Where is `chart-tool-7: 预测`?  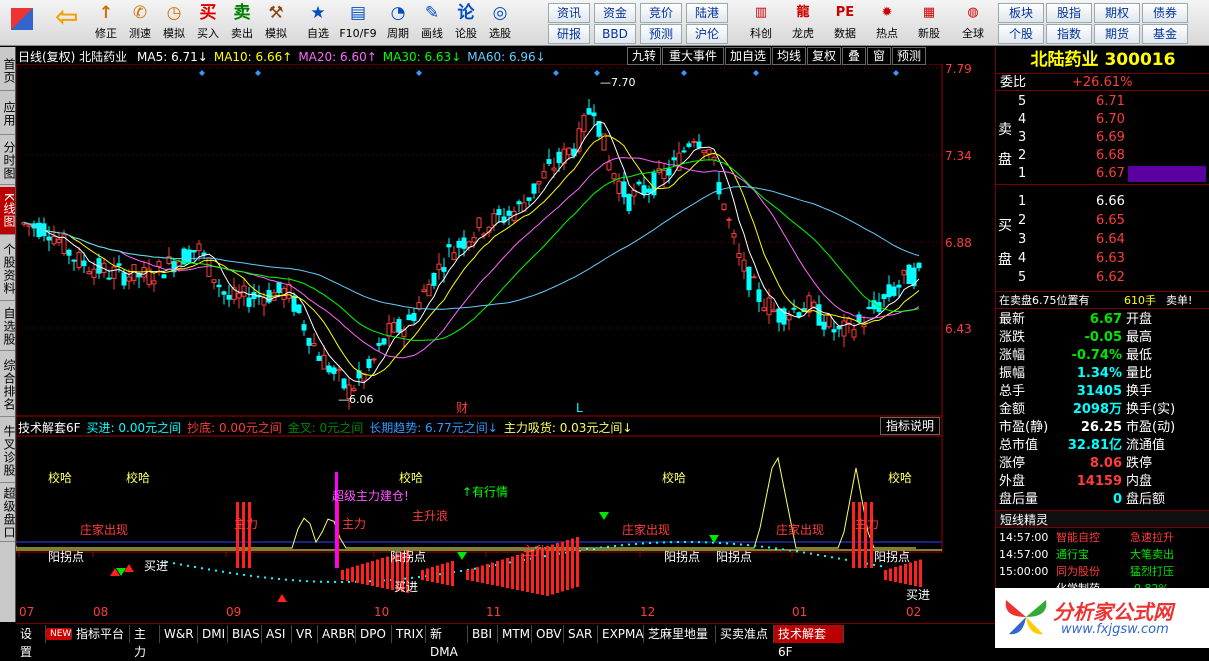
chart-tool-7: 预测 is located at coordinates (909, 56).